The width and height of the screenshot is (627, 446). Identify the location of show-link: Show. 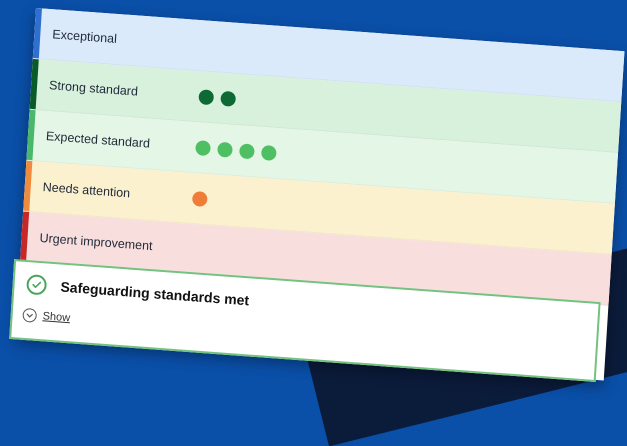
(56, 317).